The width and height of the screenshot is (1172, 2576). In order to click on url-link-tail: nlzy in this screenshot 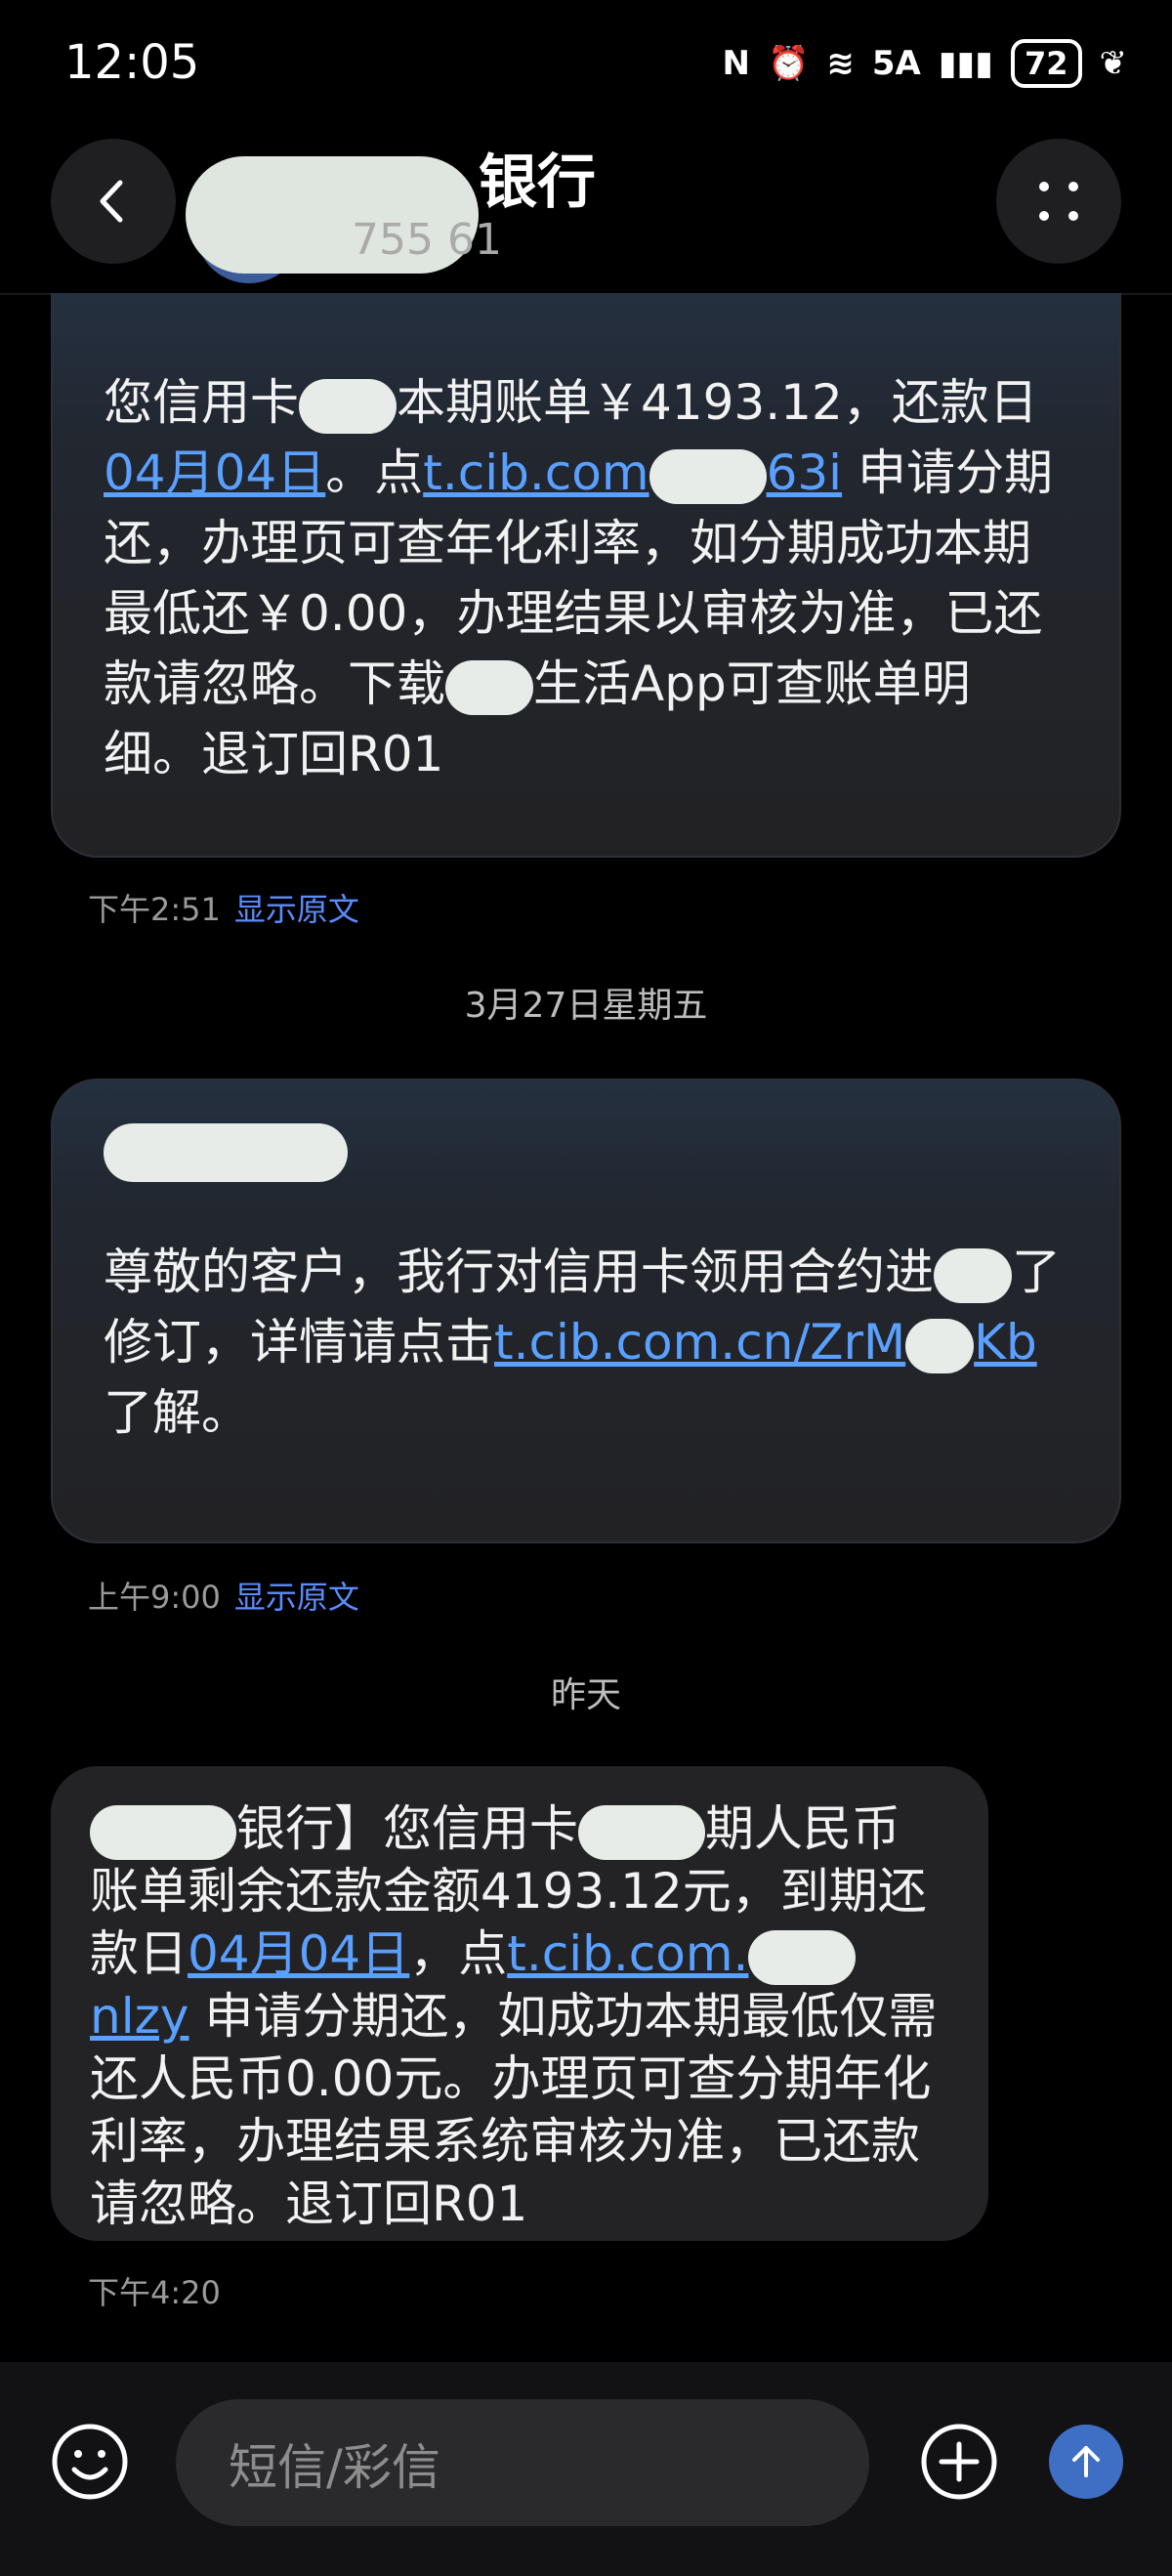, I will do `click(139, 2016)`.